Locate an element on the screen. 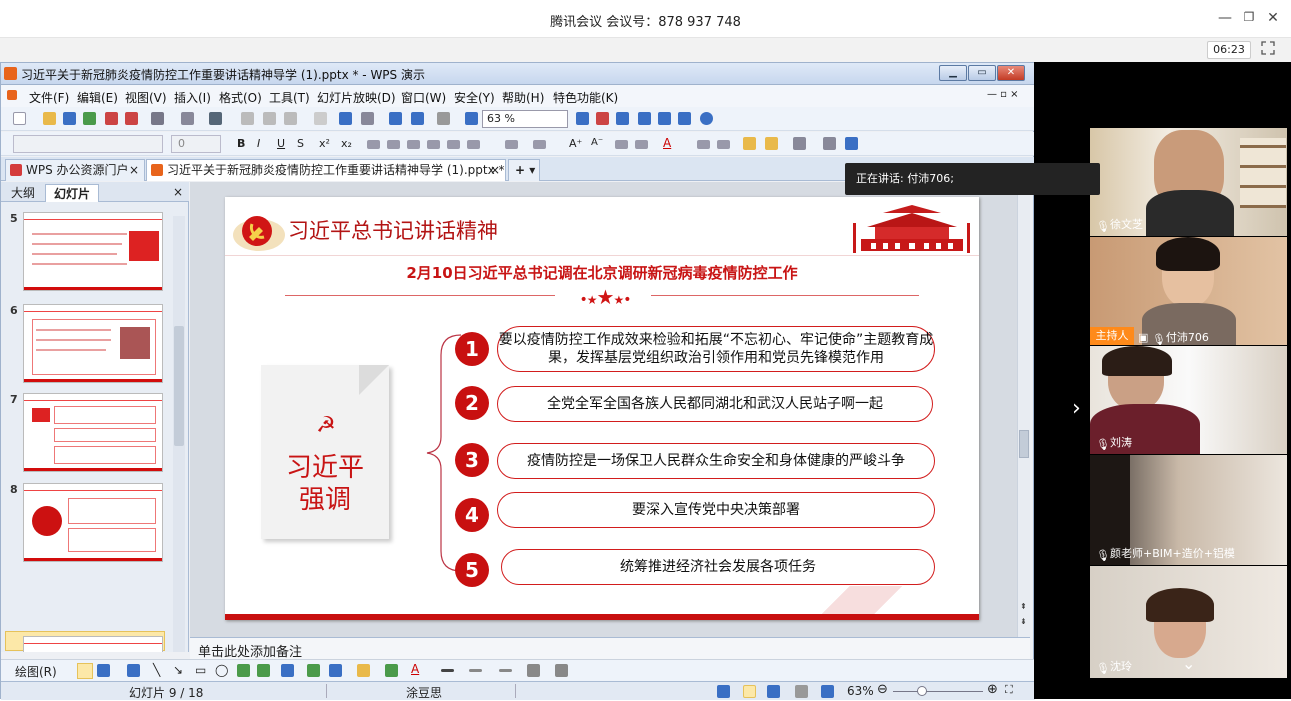  panel-scrollbar is located at coordinates (179, 434).